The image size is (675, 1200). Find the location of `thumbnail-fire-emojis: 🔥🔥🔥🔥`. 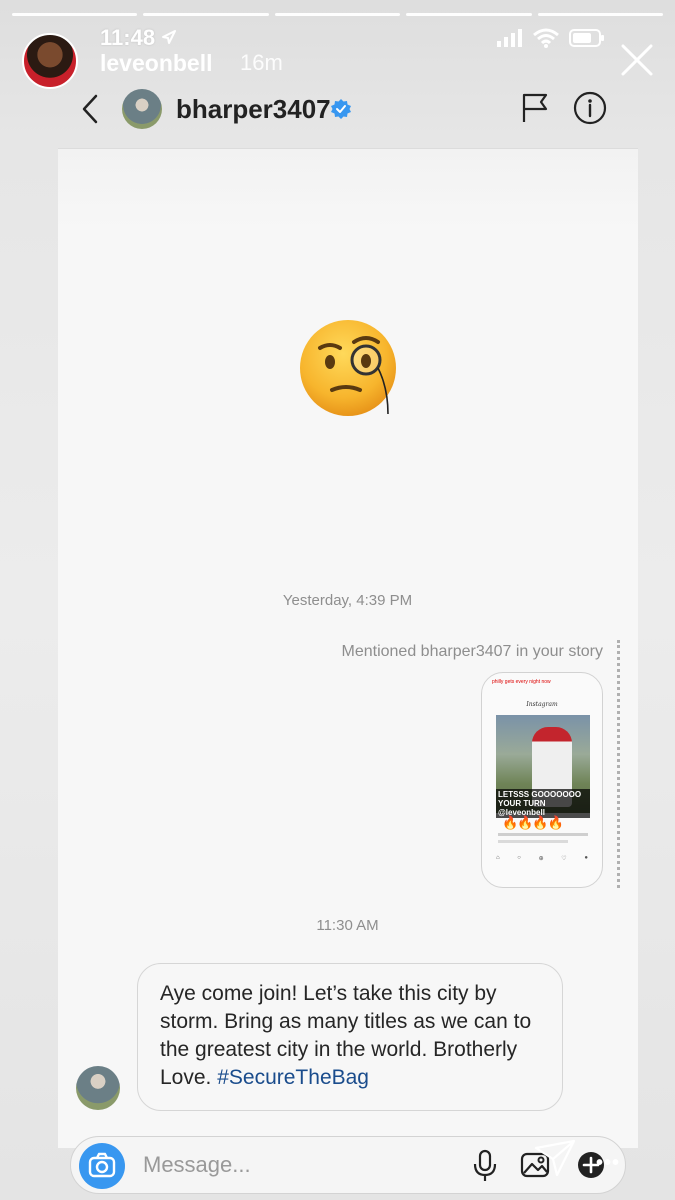

thumbnail-fire-emojis: 🔥🔥🔥🔥 is located at coordinates (533, 822).